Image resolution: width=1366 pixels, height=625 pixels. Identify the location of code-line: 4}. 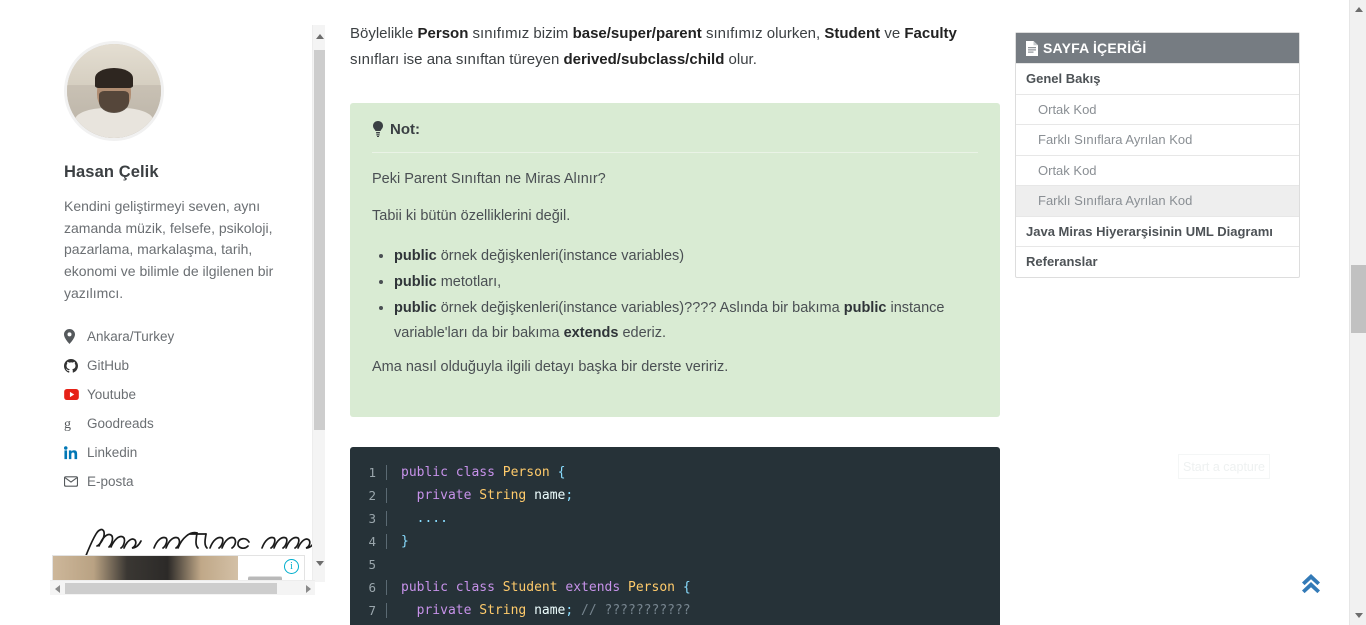
(675, 541).